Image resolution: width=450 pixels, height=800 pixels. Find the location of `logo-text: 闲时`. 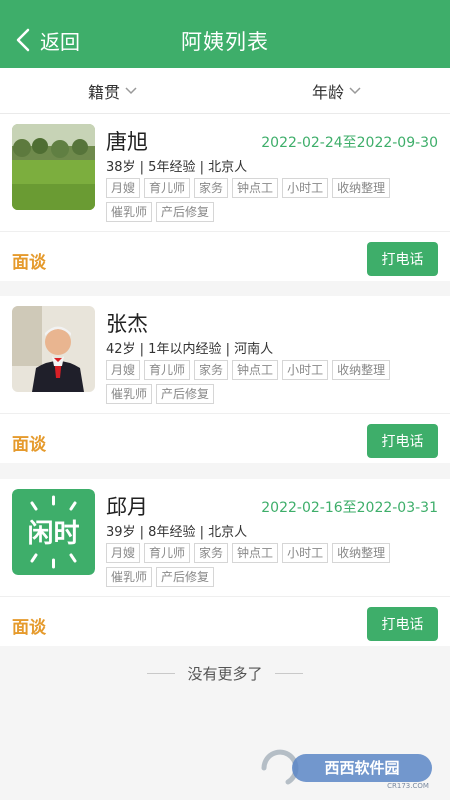

logo-text: 闲时 is located at coordinates (53, 534).